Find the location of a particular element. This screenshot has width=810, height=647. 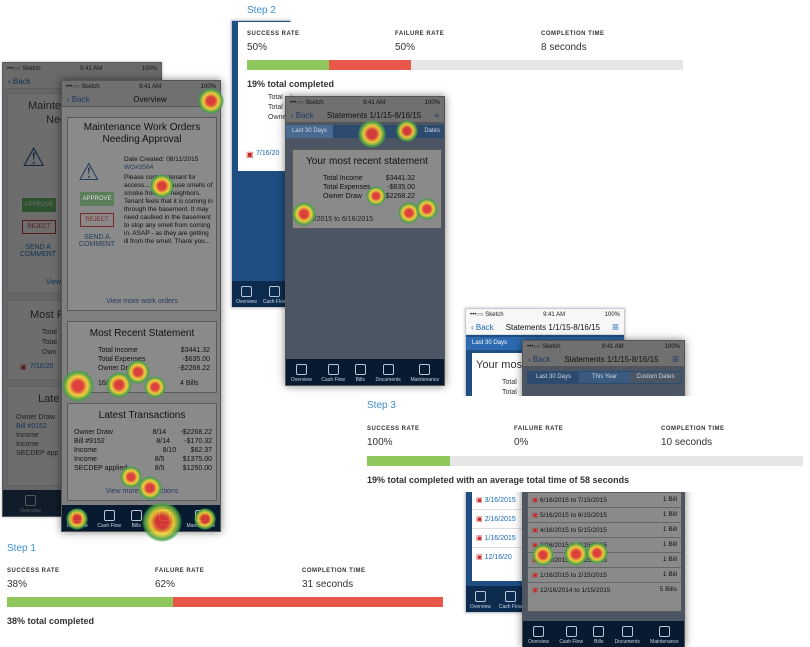

statement-row: ▣ 6/16/2015 to 7/15/2015 1 Bill is located at coordinates (604, 500).